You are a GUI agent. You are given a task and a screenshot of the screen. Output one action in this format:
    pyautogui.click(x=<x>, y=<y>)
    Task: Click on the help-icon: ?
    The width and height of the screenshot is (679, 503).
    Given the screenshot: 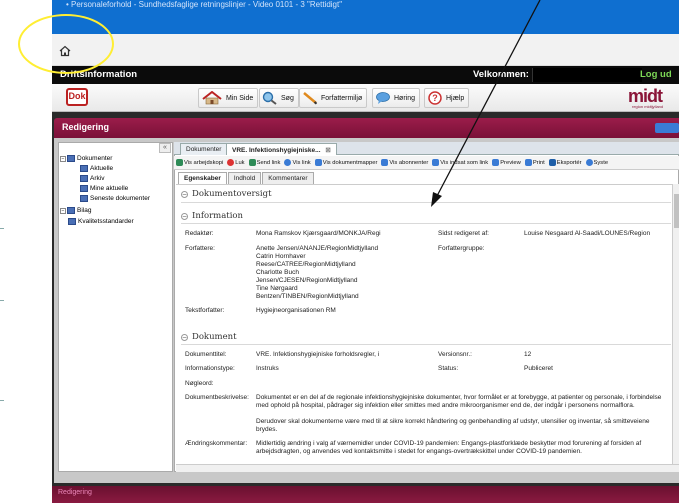 What is the action you would take?
    pyautogui.click(x=435, y=98)
    